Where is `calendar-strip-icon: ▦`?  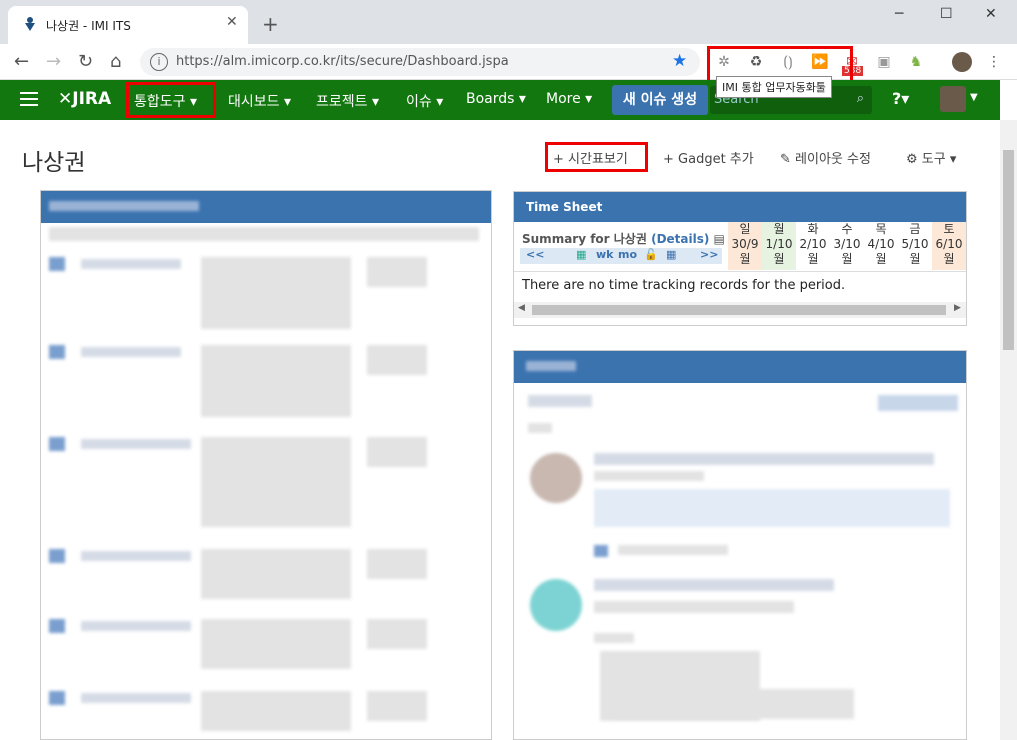
calendar-strip-icon: ▦ is located at coordinates (581, 254).